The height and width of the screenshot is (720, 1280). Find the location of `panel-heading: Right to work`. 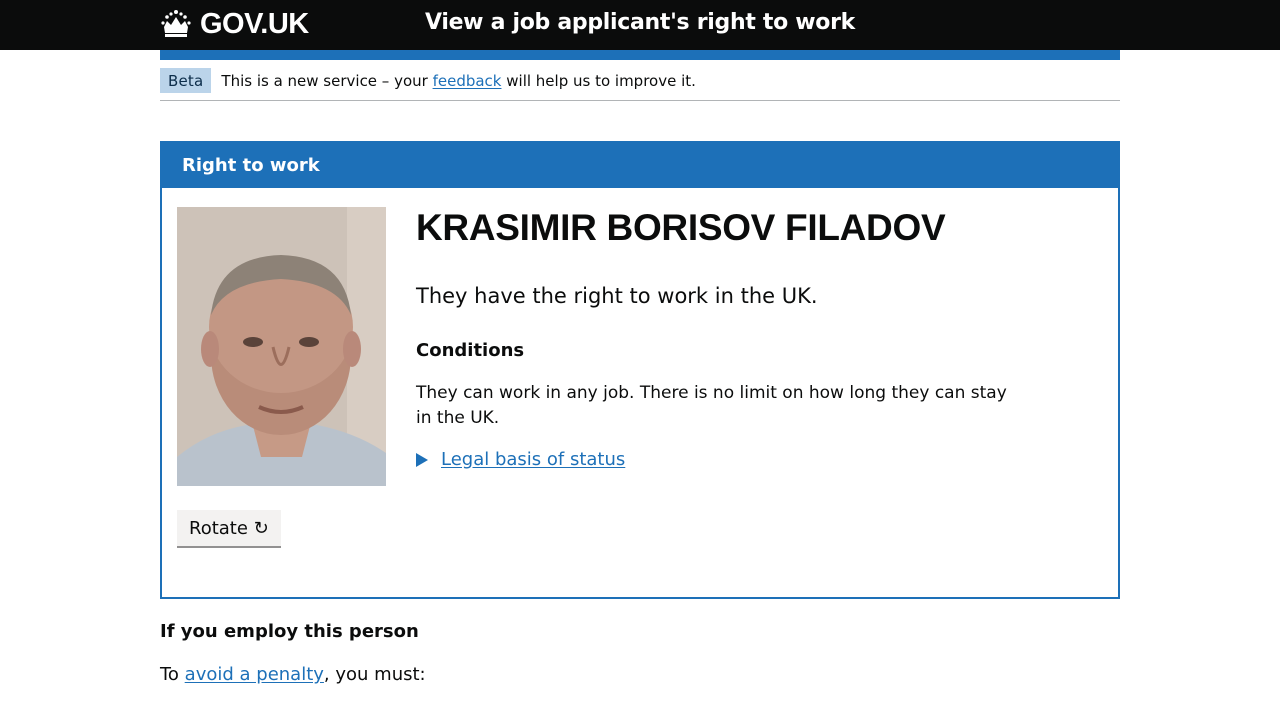

panel-heading: Right to work is located at coordinates (640, 165).